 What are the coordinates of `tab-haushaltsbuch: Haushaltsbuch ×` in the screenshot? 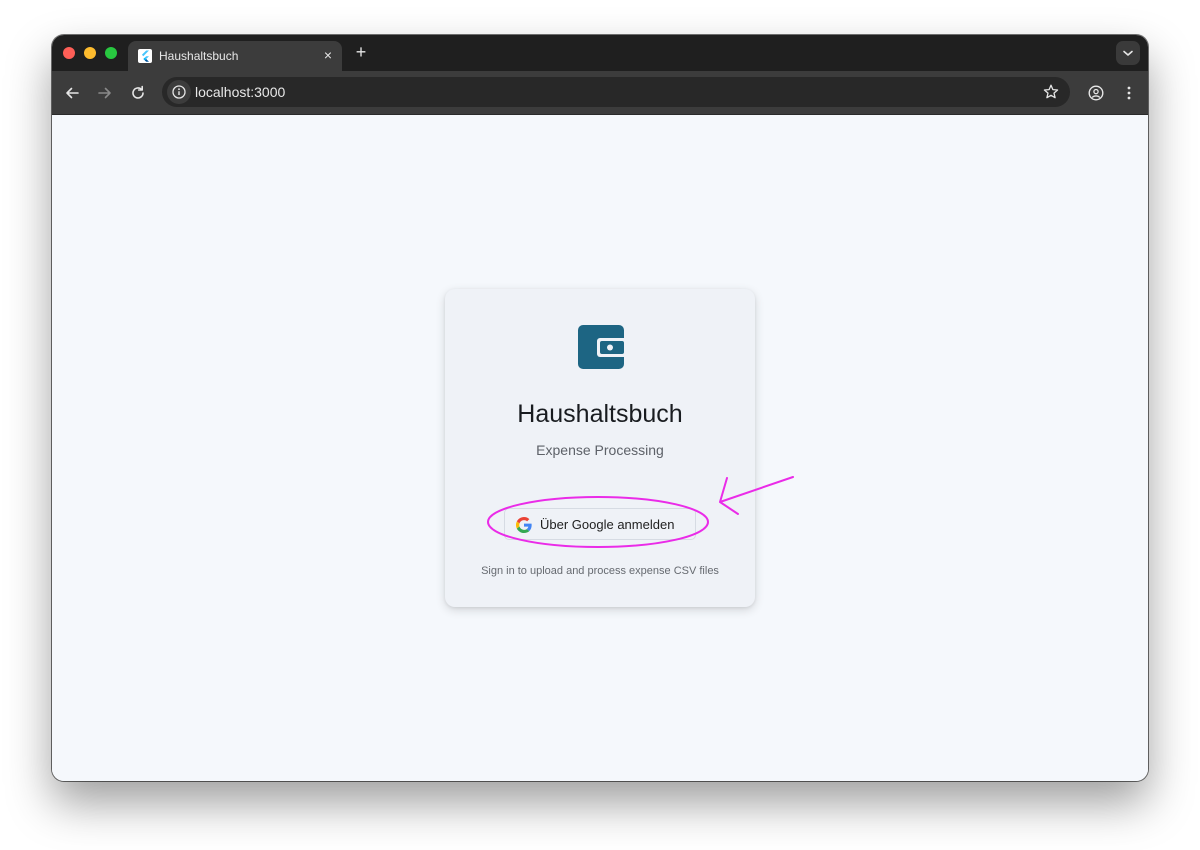 It's located at (235, 56).